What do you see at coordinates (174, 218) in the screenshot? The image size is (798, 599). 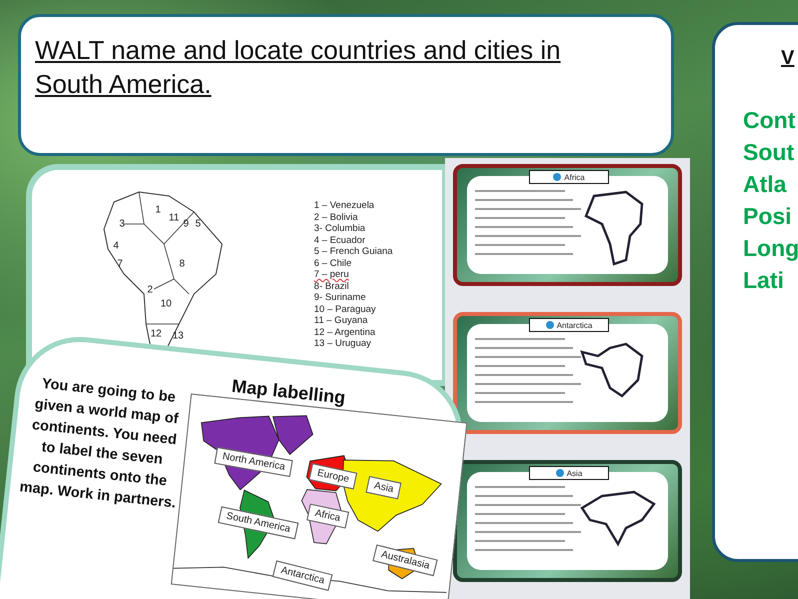 I see `map-number: 11` at bounding box center [174, 218].